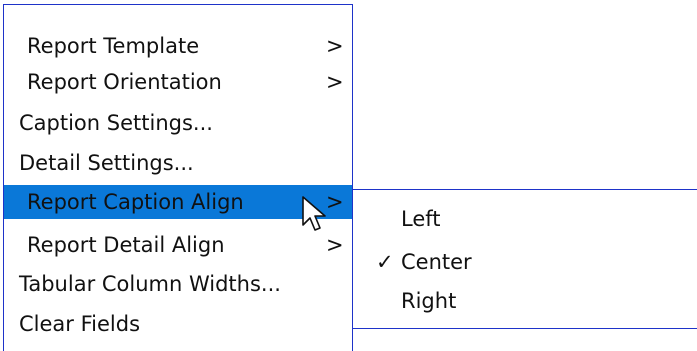  What do you see at coordinates (80, 324) in the screenshot?
I see `menu-item-label: Clear Fields` at bounding box center [80, 324].